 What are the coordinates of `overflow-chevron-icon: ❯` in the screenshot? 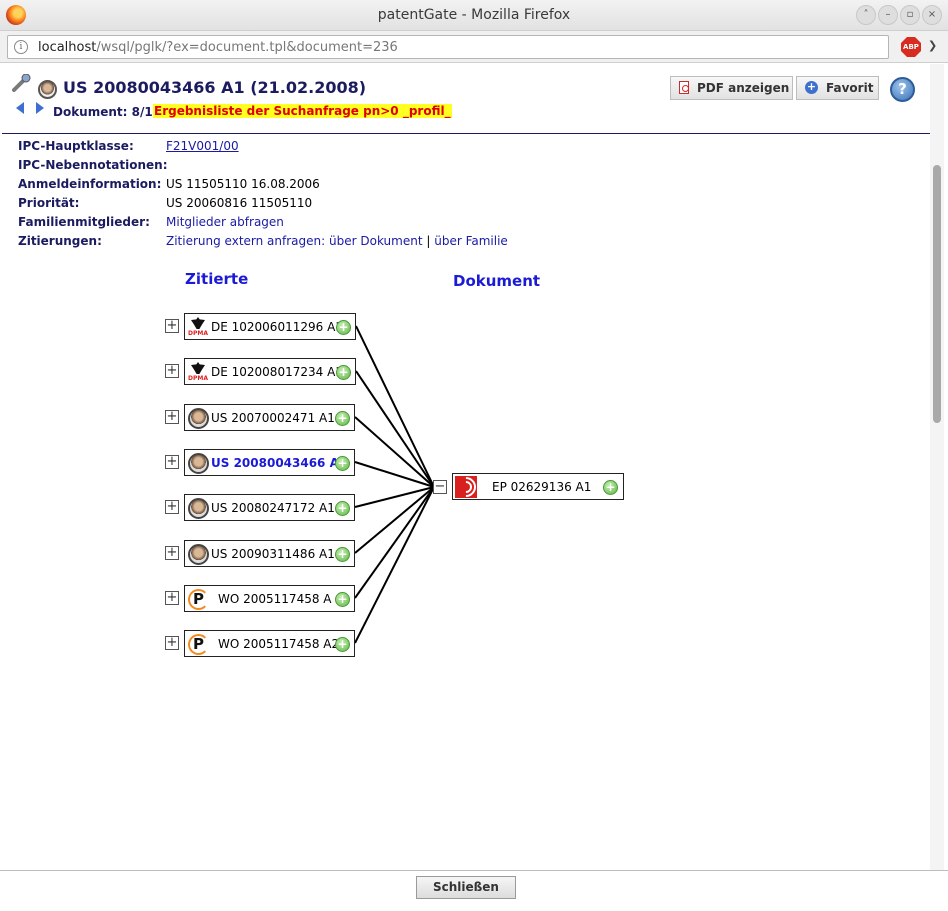 It's located at (932, 45).